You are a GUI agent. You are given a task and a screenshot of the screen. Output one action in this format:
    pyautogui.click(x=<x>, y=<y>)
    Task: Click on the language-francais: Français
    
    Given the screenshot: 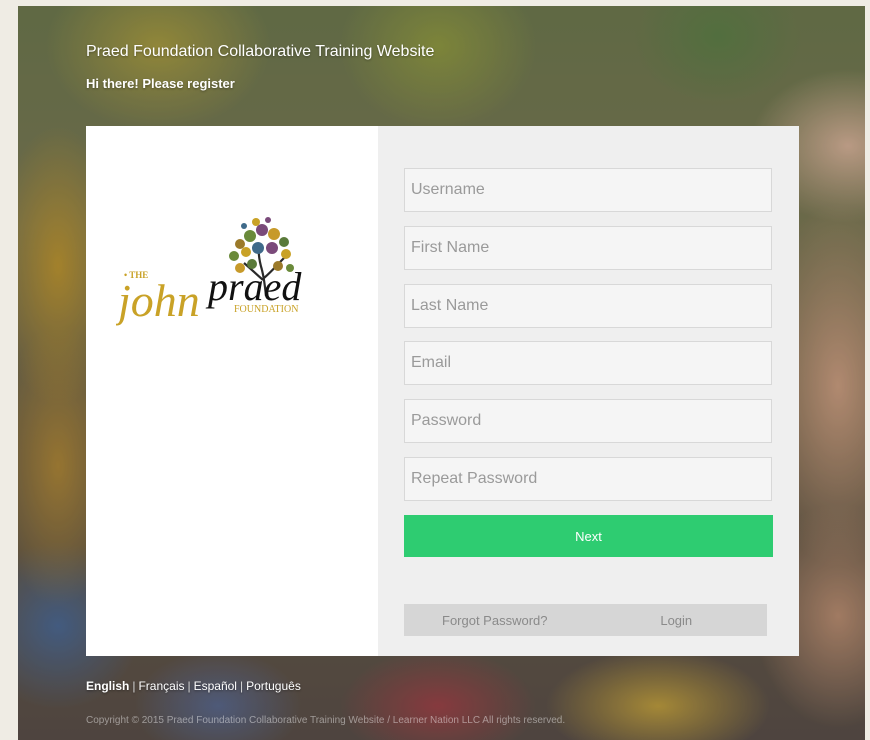 What is the action you would take?
    pyautogui.click(x=161, y=686)
    